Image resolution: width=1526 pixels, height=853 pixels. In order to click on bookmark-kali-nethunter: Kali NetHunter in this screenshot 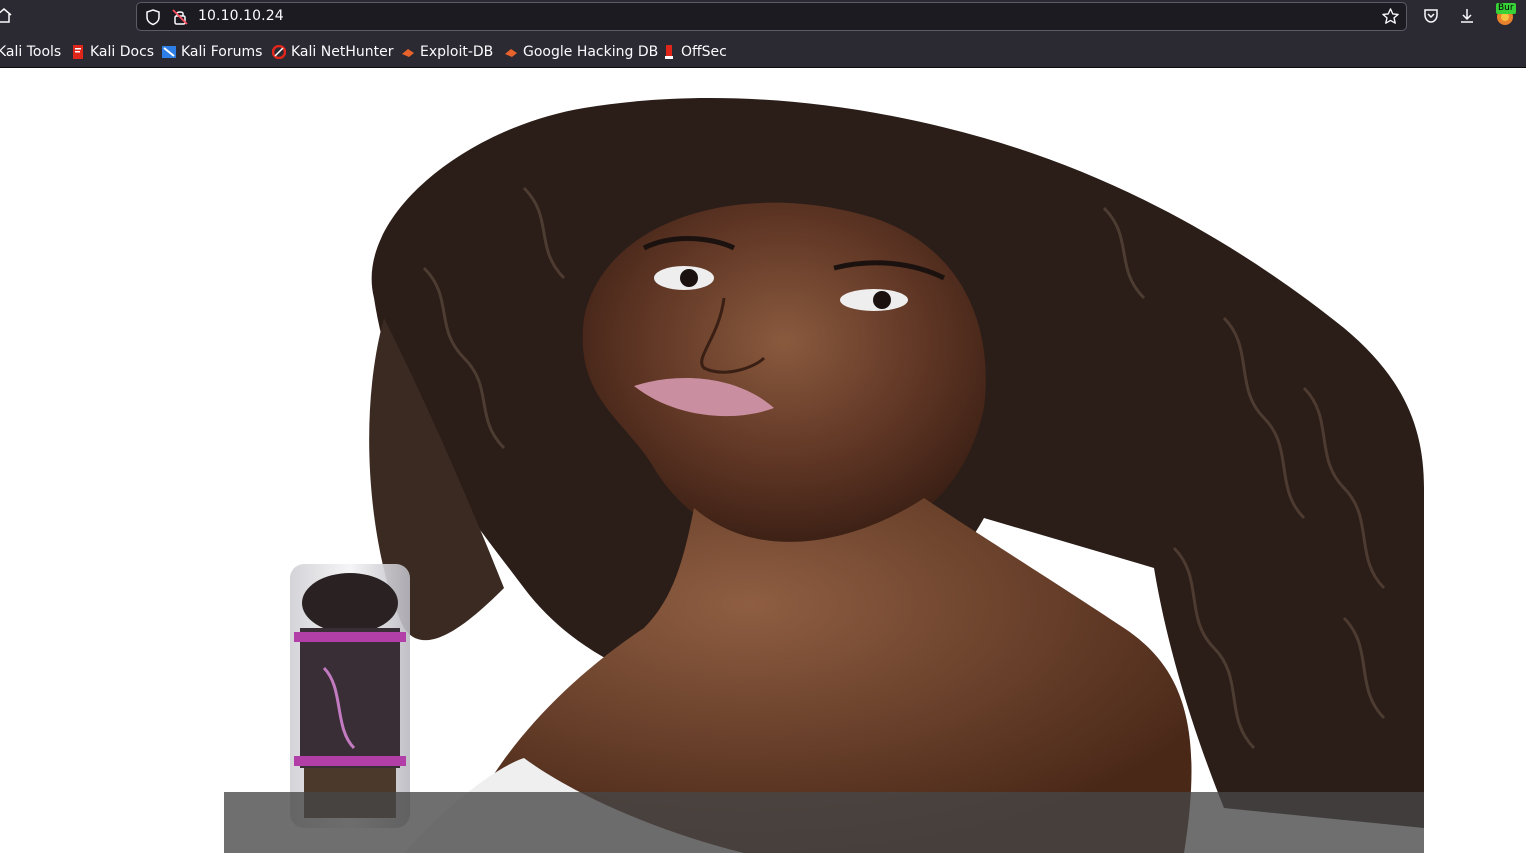, I will do `click(332, 52)`.